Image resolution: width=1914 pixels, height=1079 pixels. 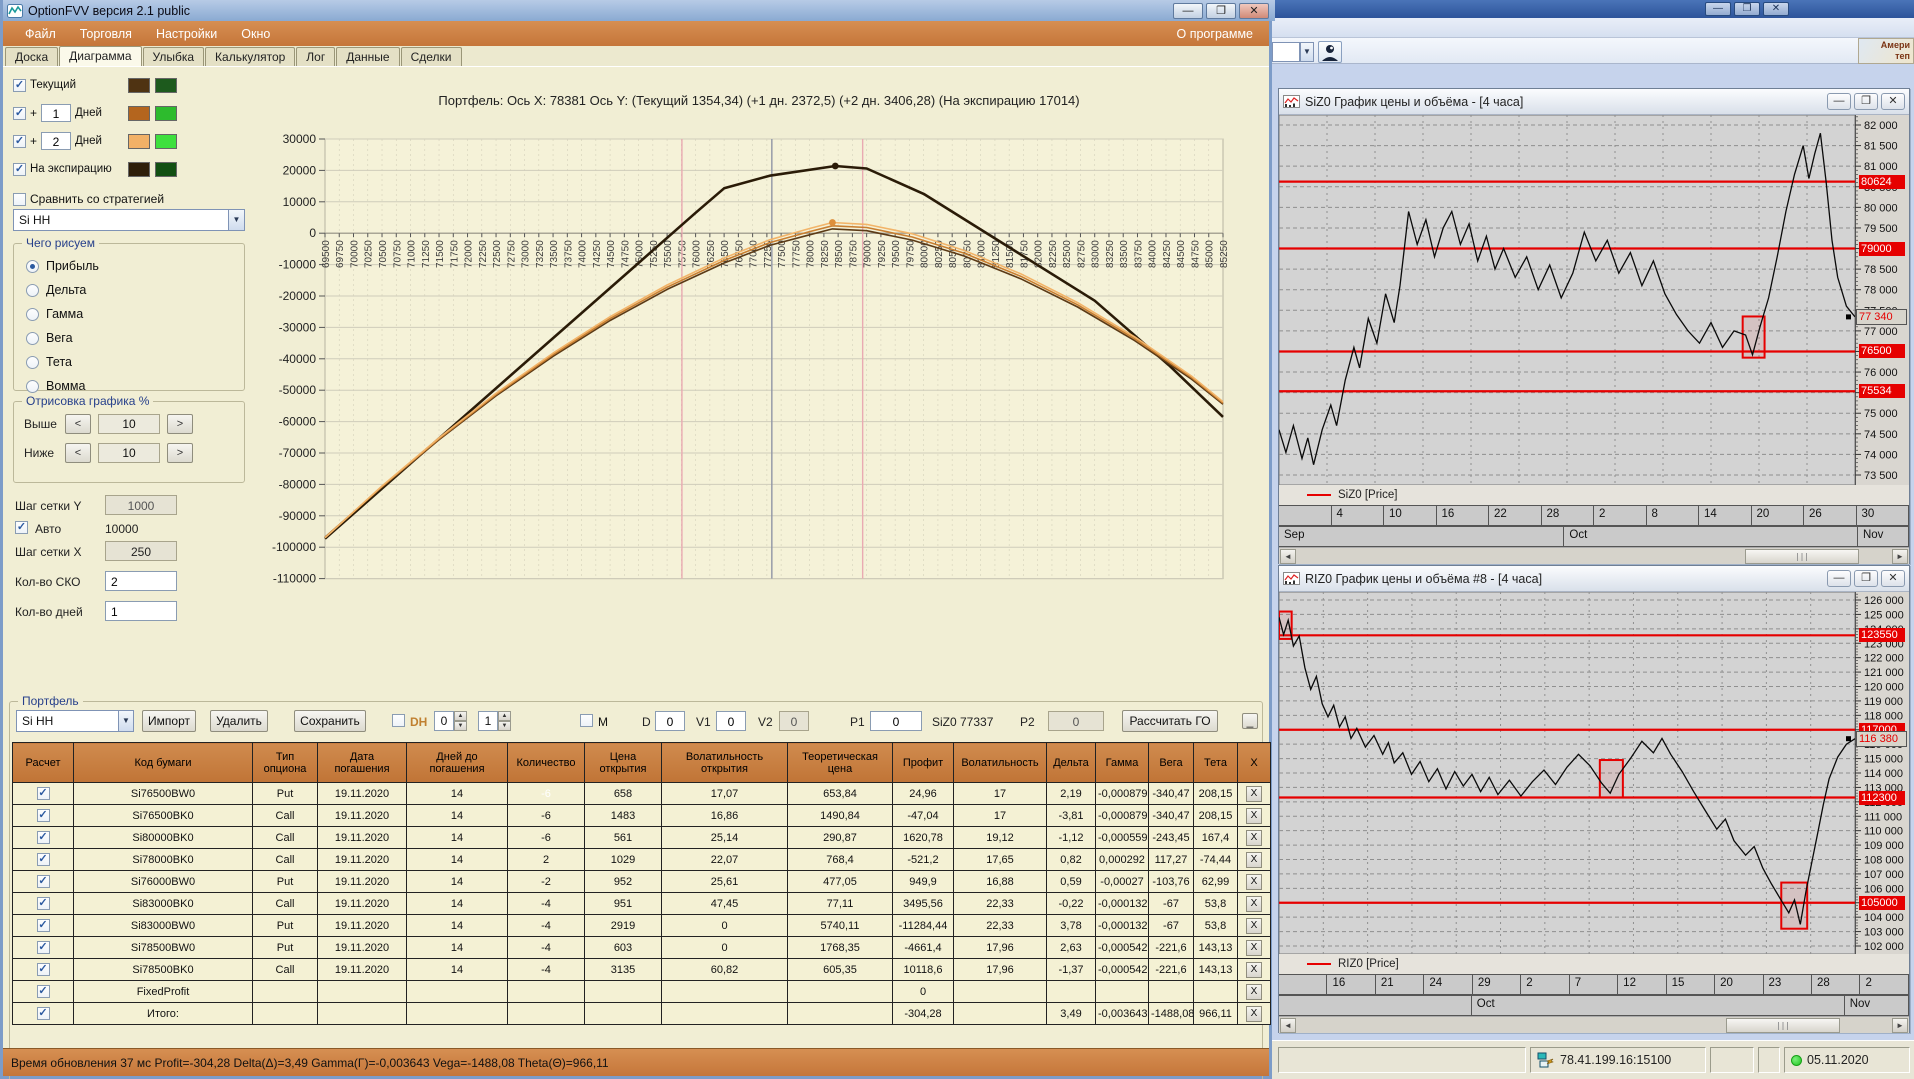 What do you see at coordinates (56, 141) in the screenshot?
I see `days-offset-input` at bounding box center [56, 141].